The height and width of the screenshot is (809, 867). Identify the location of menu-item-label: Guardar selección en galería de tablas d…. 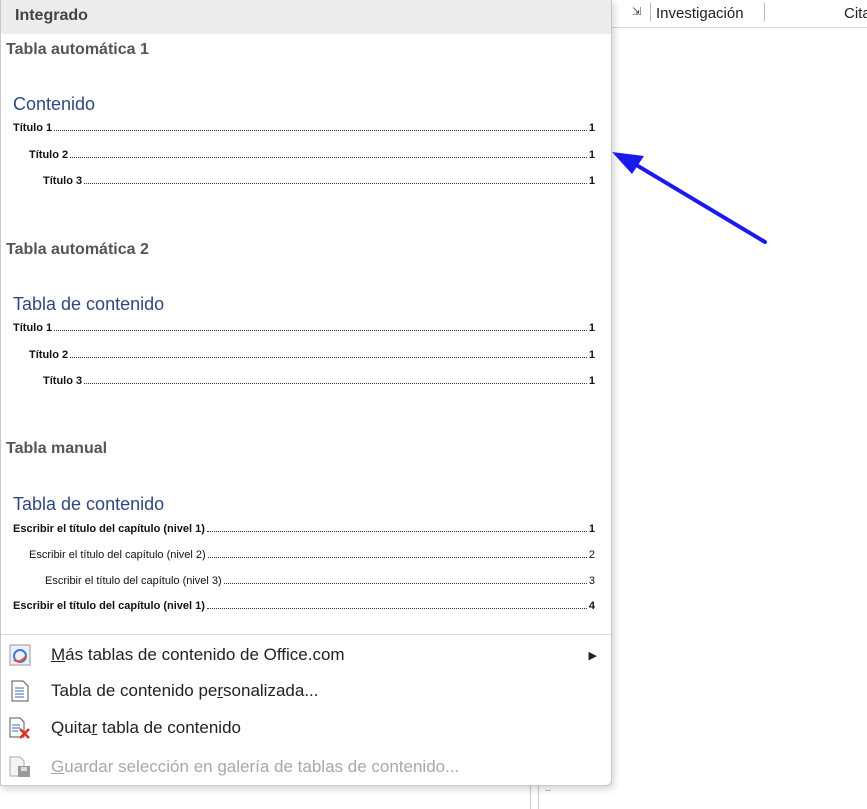
(255, 766).